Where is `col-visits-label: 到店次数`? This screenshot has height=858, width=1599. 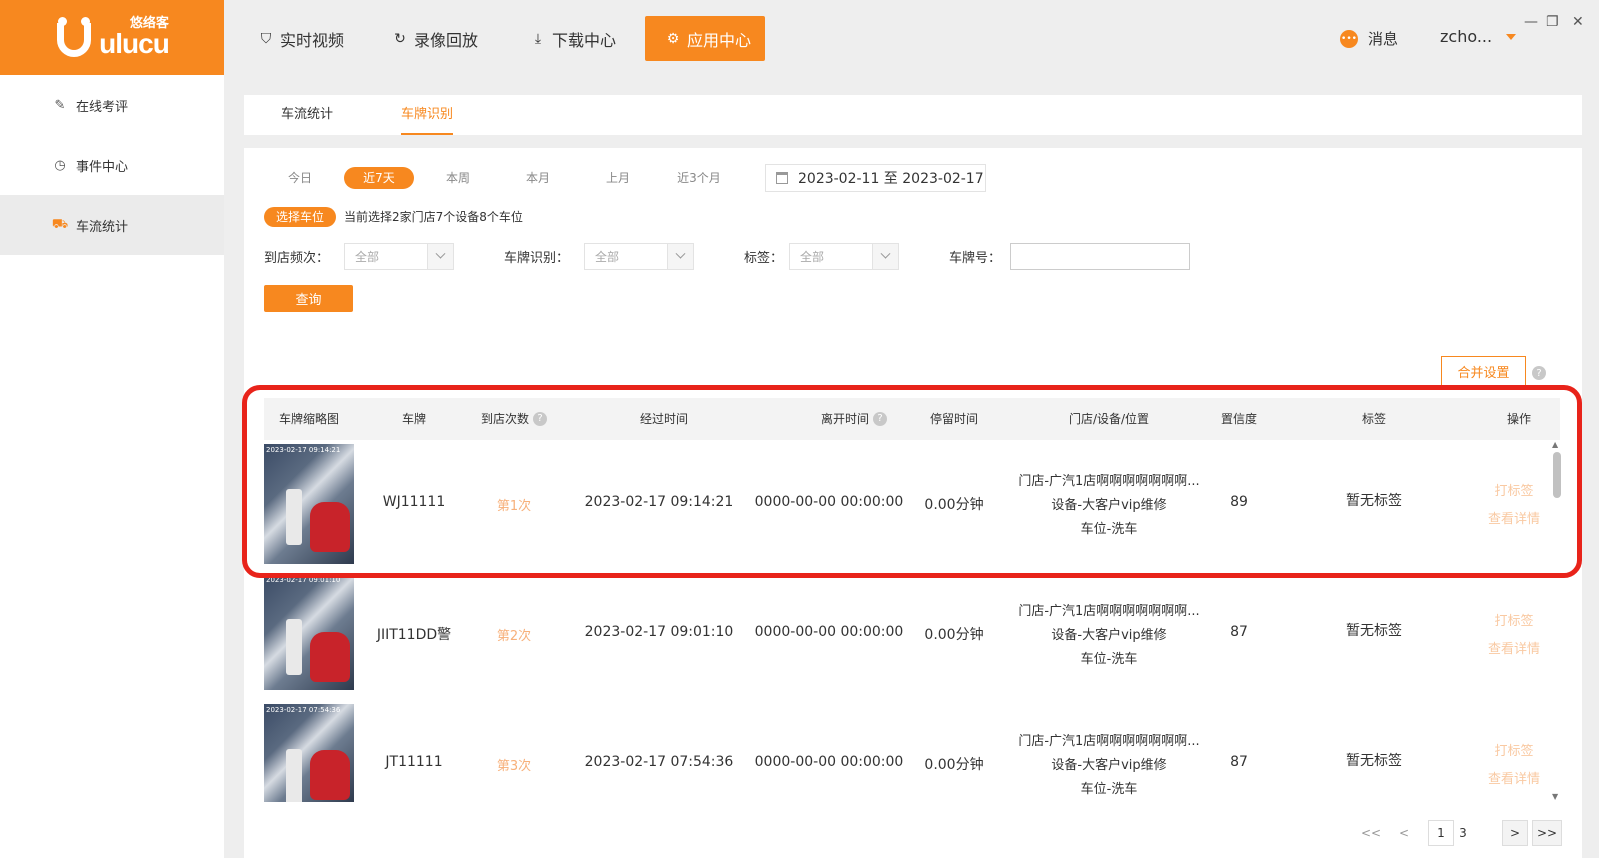
col-visits-label: 到店次数 is located at coordinates (504, 419).